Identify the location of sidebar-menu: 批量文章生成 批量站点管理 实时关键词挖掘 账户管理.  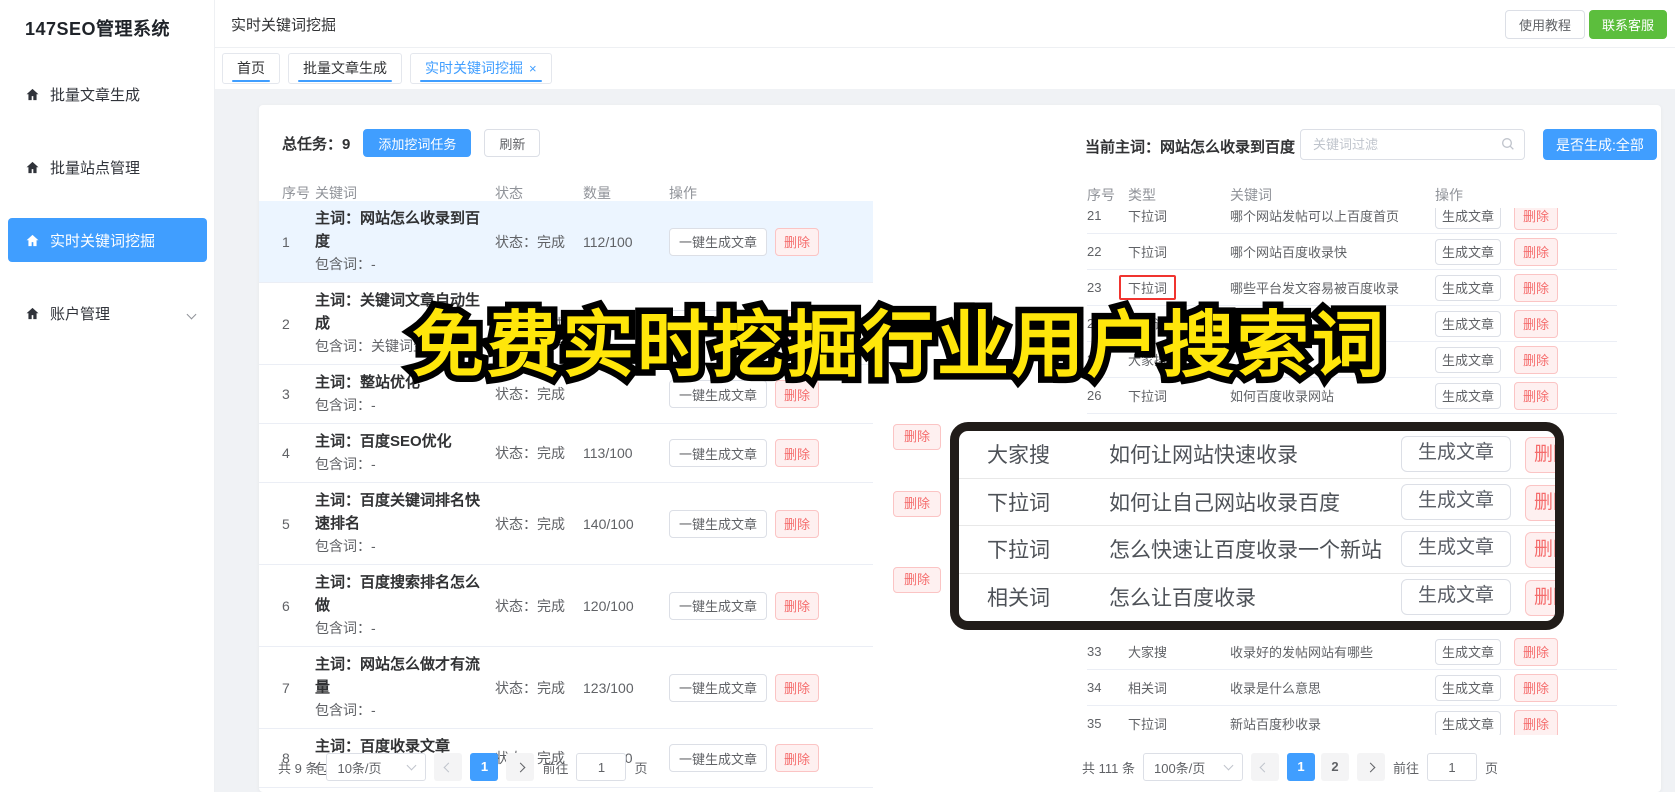
(107, 218).